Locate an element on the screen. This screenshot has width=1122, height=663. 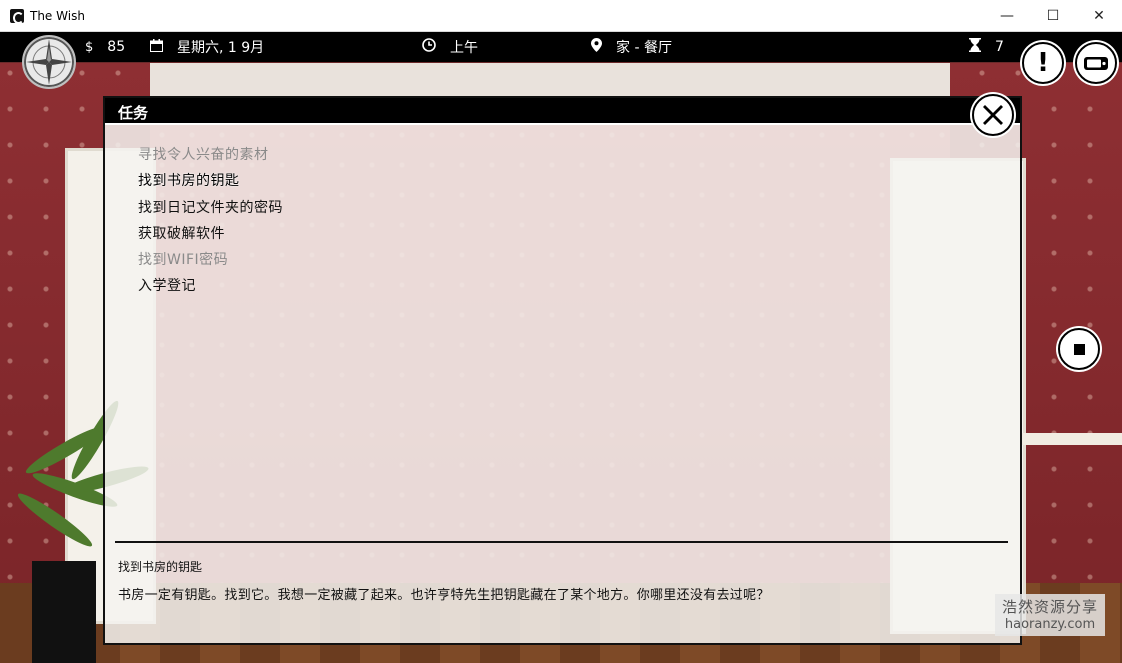
window-title: The Wish is located at coordinates (57, 15).